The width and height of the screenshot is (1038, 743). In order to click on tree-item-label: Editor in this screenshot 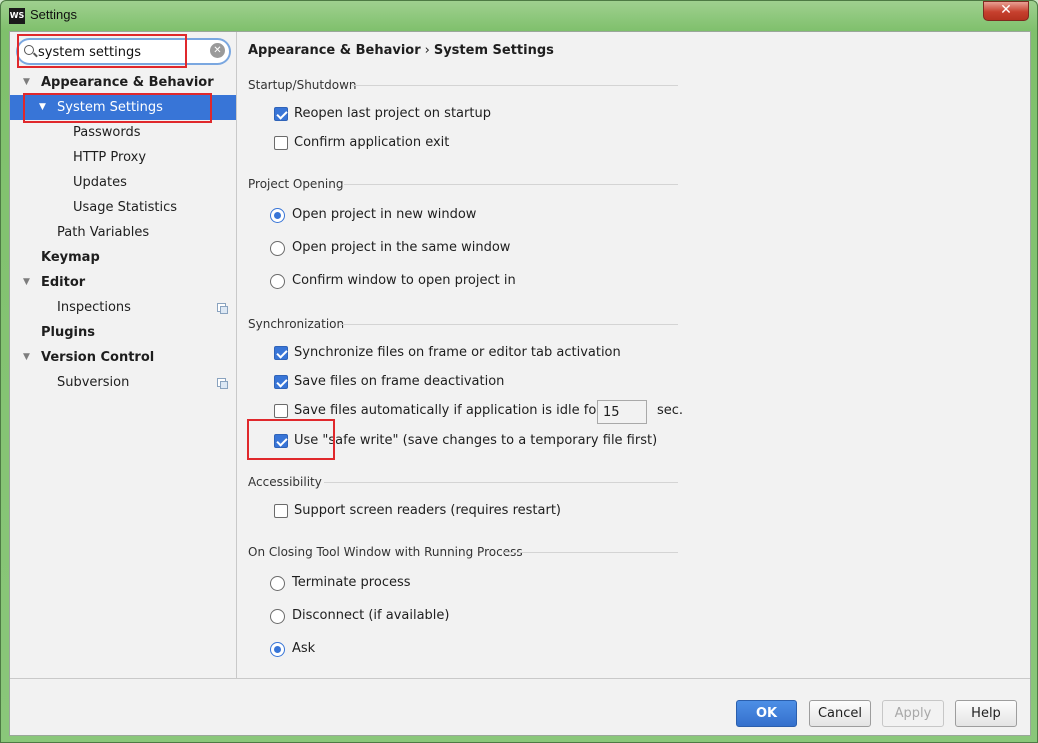, I will do `click(63, 282)`.